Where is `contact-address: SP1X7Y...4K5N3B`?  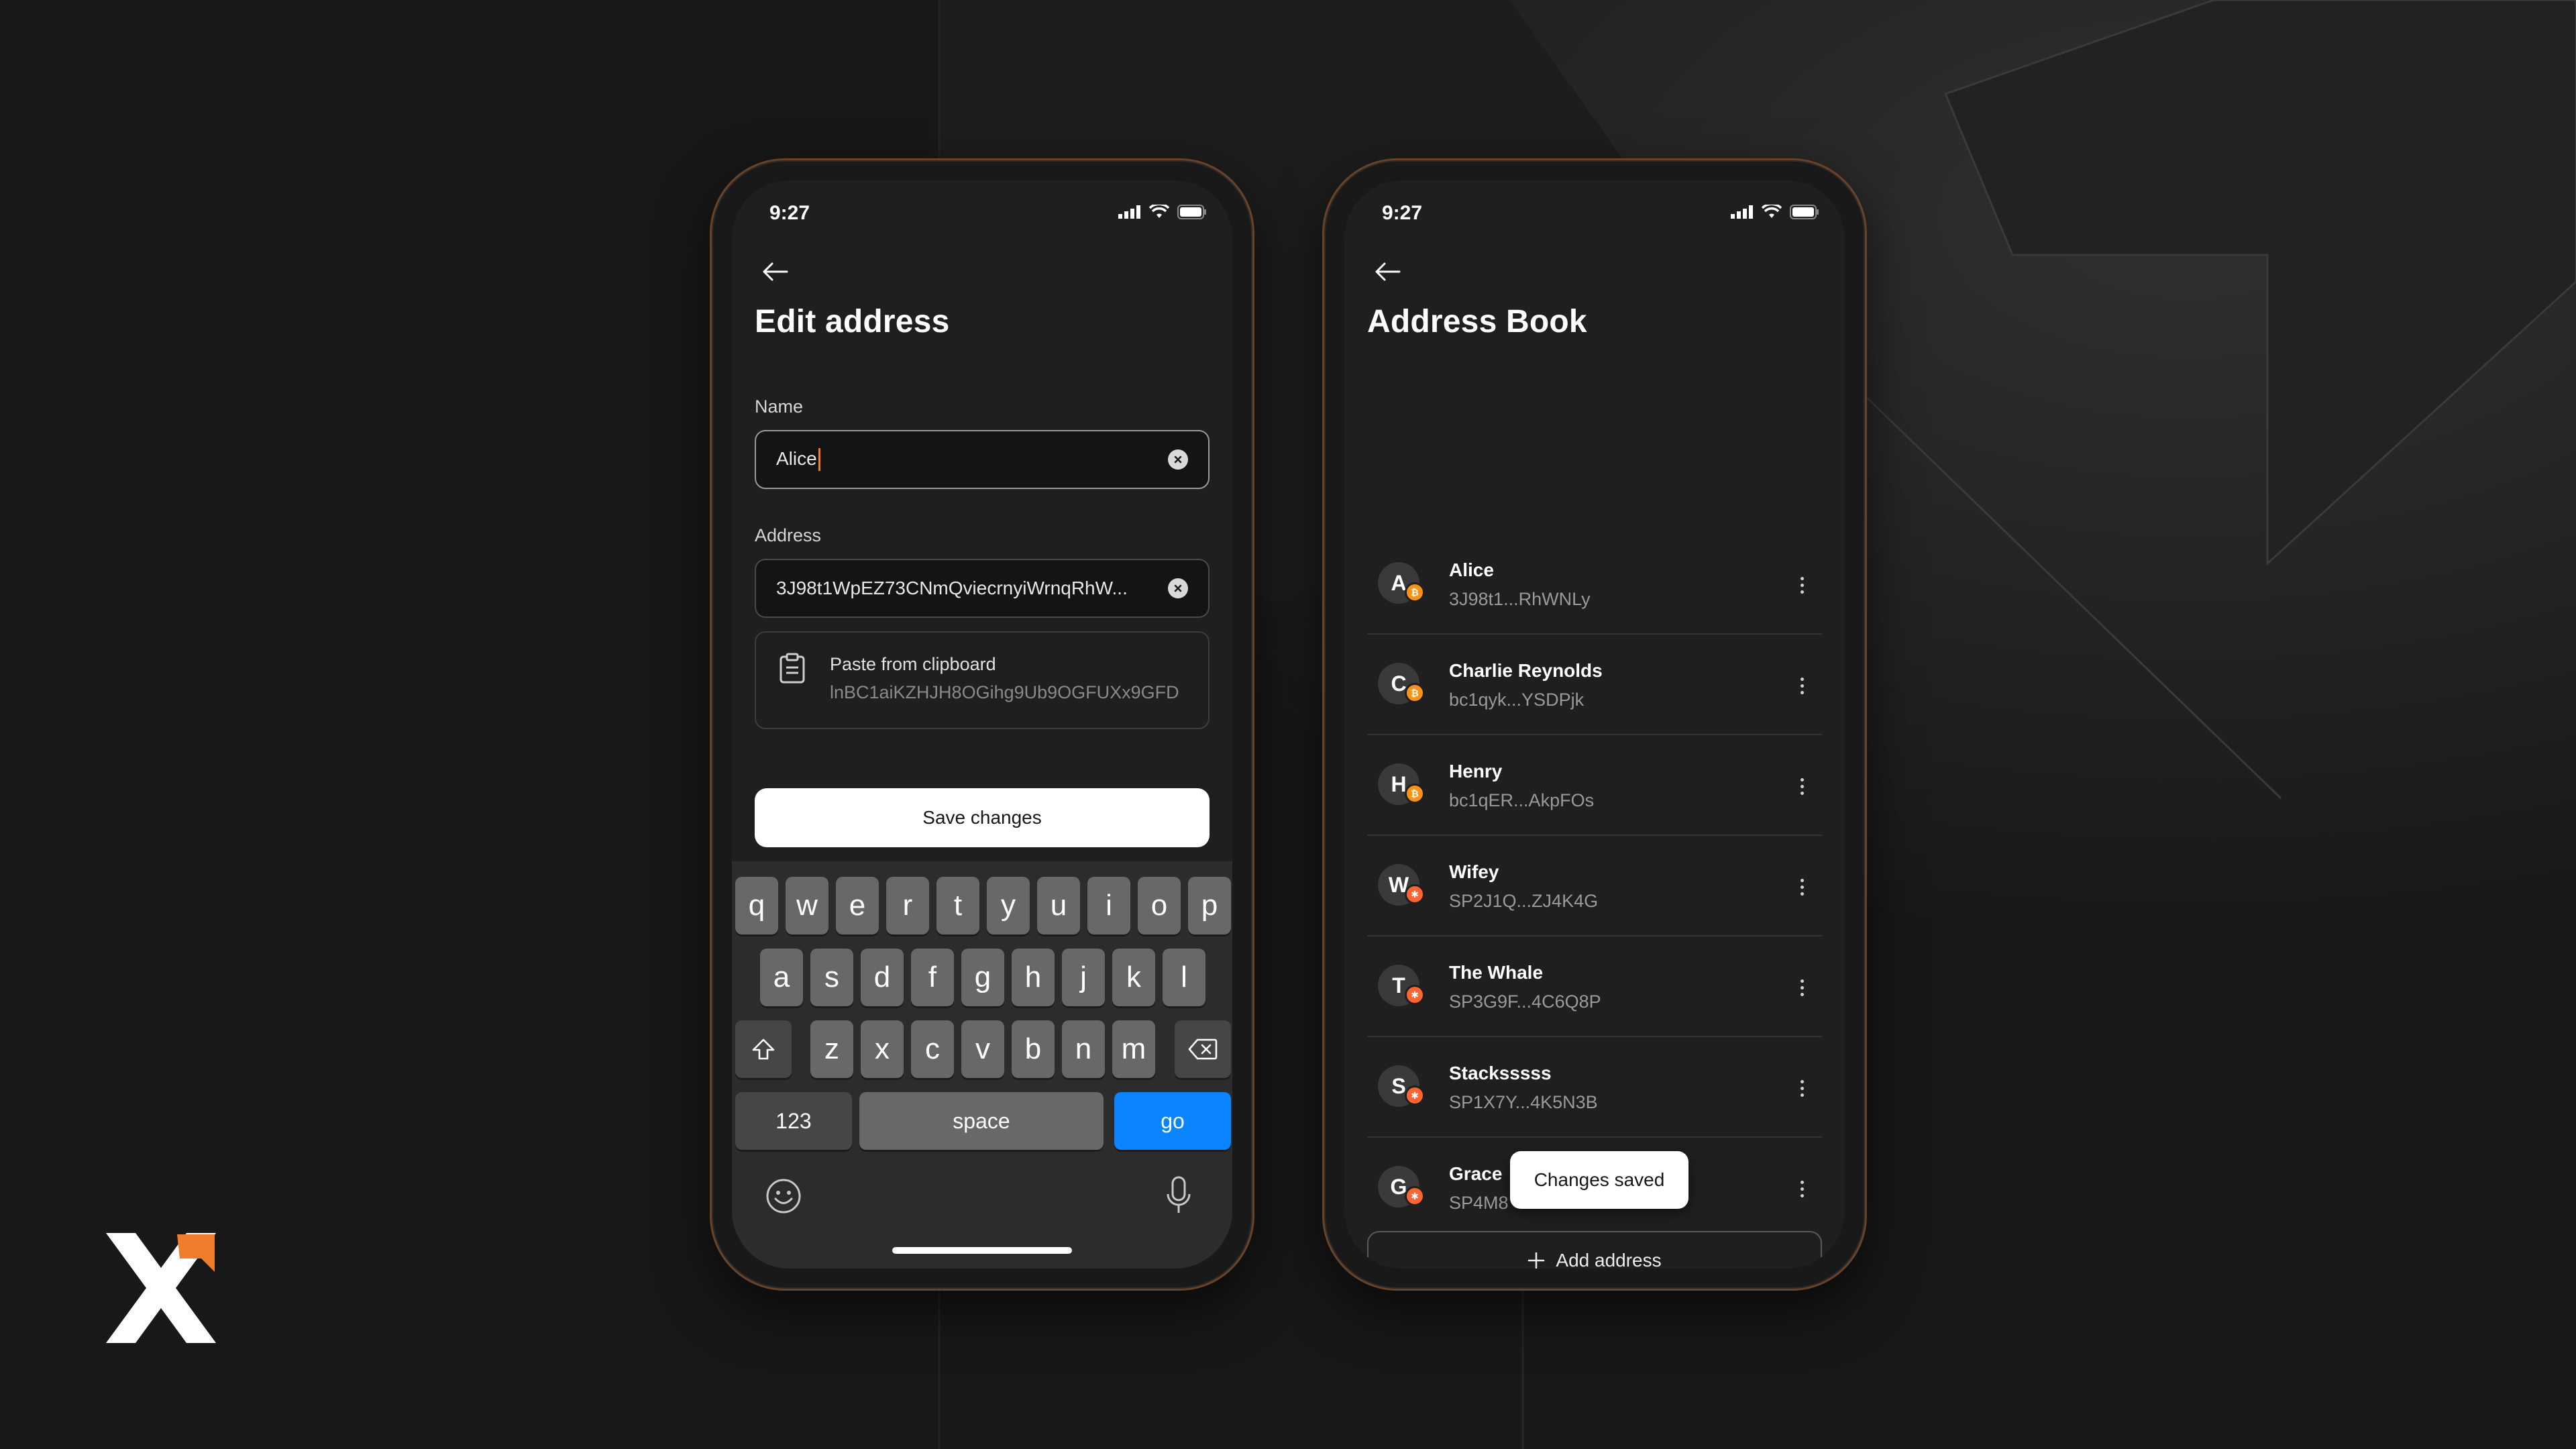 contact-address: SP1X7Y...4K5N3B is located at coordinates (1523, 1102).